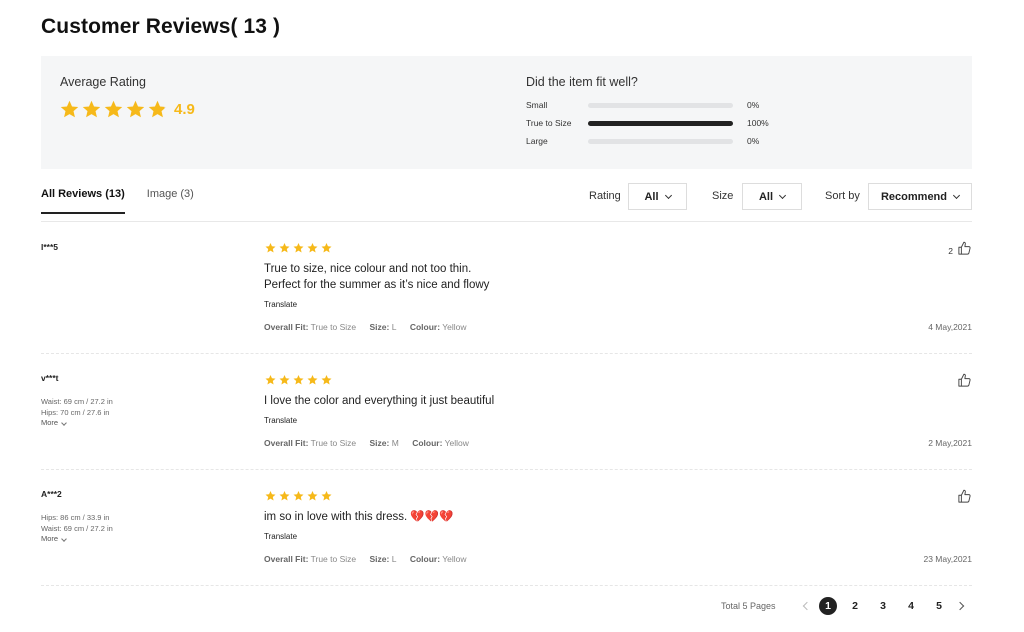 The height and width of the screenshot is (632, 1024). Describe the element at coordinates (960, 248) in the screenshot. I see `like-button: 2` at that location.